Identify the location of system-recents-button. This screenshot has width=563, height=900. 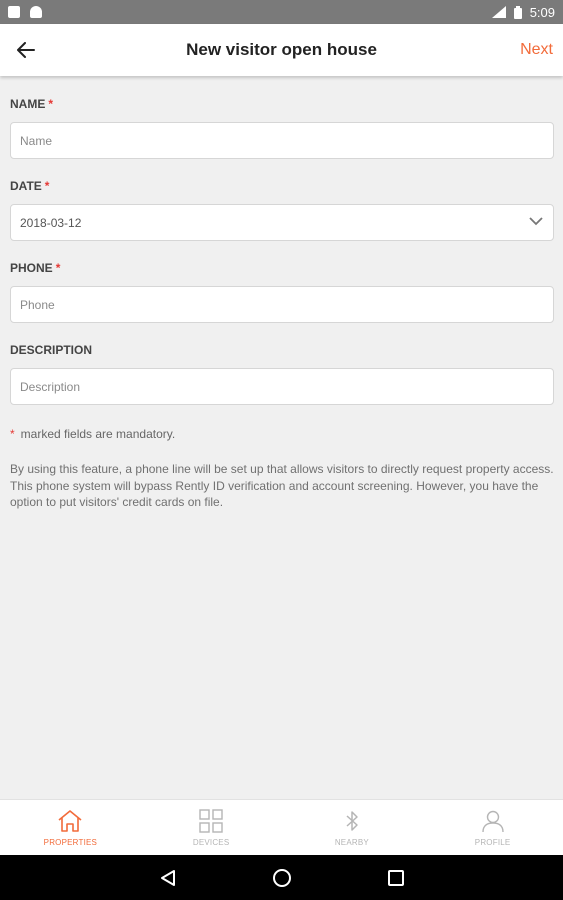
(396, 878).